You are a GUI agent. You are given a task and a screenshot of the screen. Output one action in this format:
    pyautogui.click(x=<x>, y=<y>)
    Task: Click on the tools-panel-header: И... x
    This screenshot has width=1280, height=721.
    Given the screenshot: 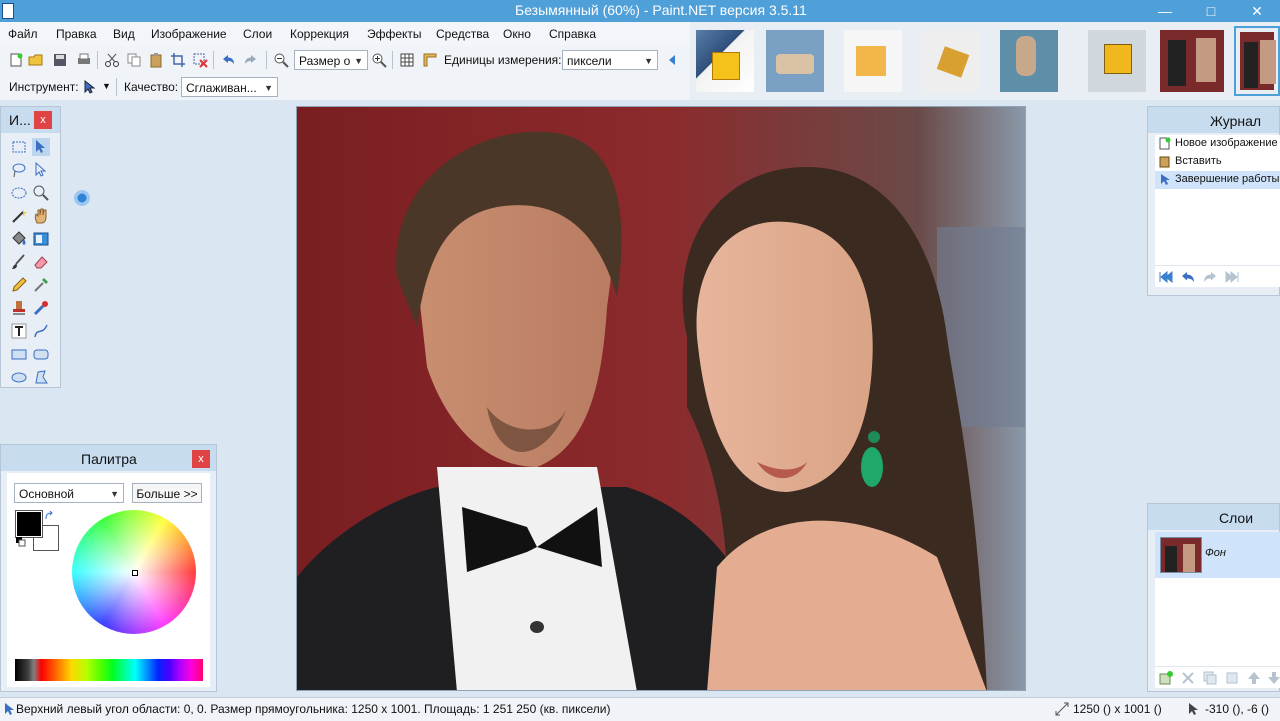 What is the action you would take?
    pyautogui.click(x=30, y=120)
    